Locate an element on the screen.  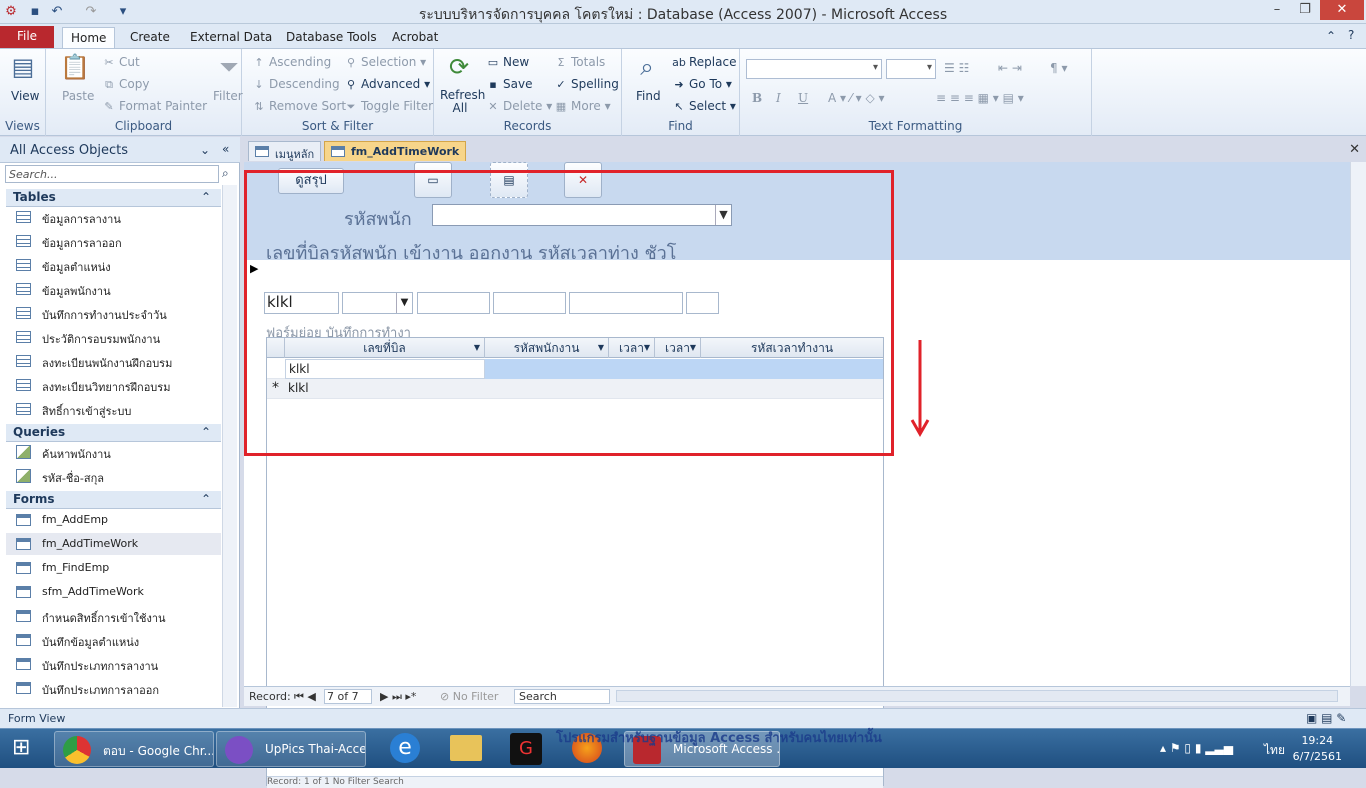
nav-item: บันทึกข้อมูลตำแหน่ง is located at coordinates (113, 640).